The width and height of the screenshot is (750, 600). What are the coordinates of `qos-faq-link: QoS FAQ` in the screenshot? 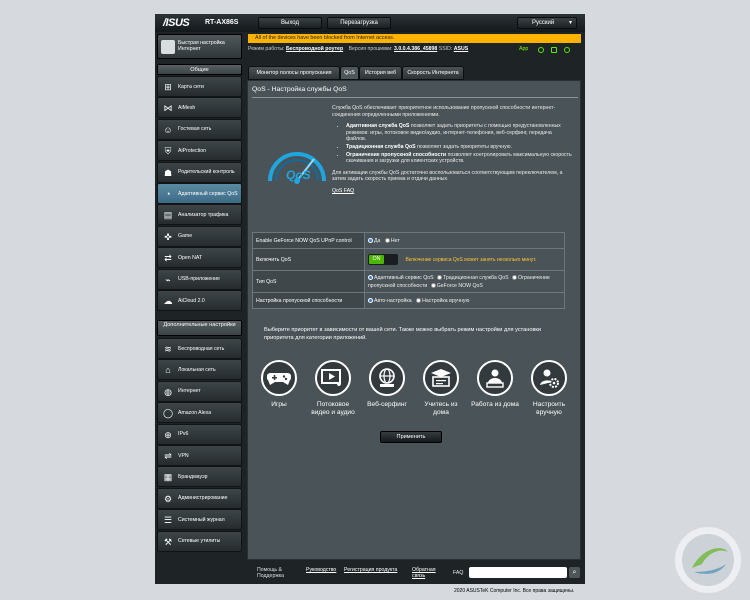 It's located at (343, 191).